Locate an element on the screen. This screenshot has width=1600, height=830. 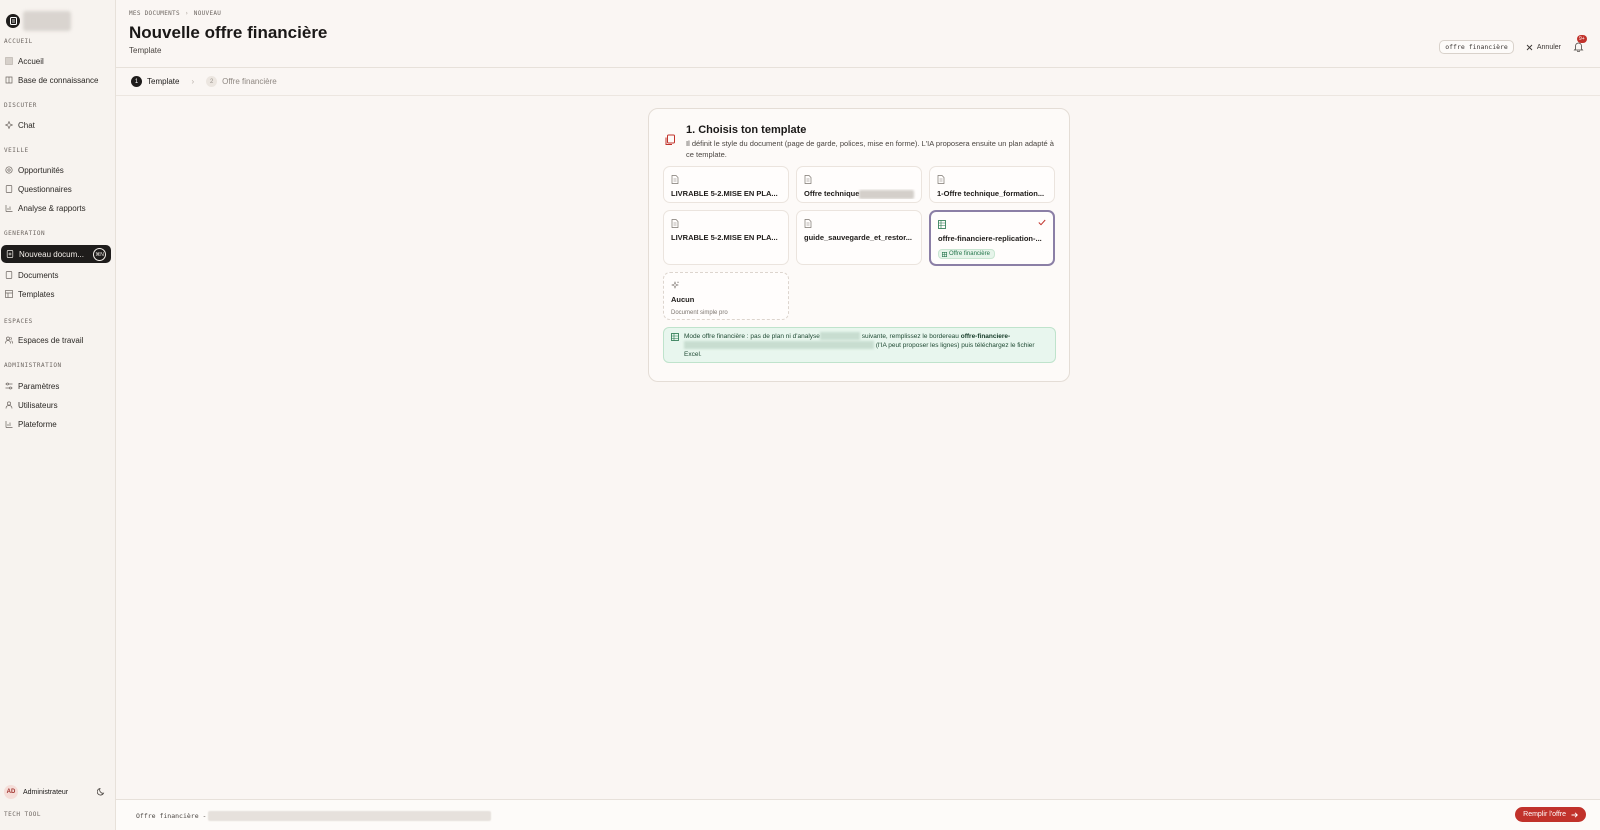
template-option-none: Aucun Document simple pro is located at coordinates (726, 296).